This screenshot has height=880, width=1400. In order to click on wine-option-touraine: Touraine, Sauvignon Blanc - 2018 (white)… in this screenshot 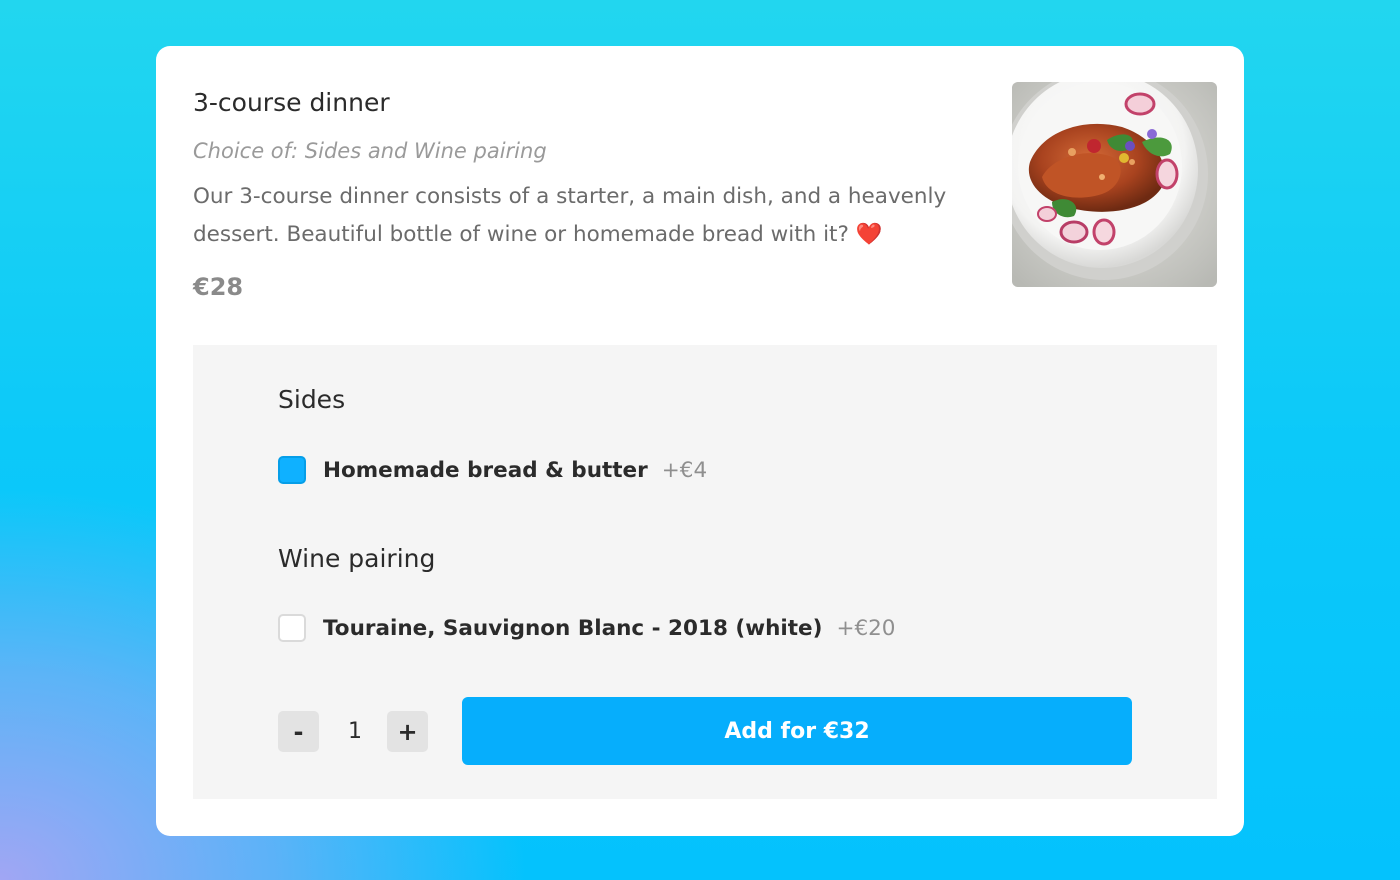, I will do `click(587, 628)`.